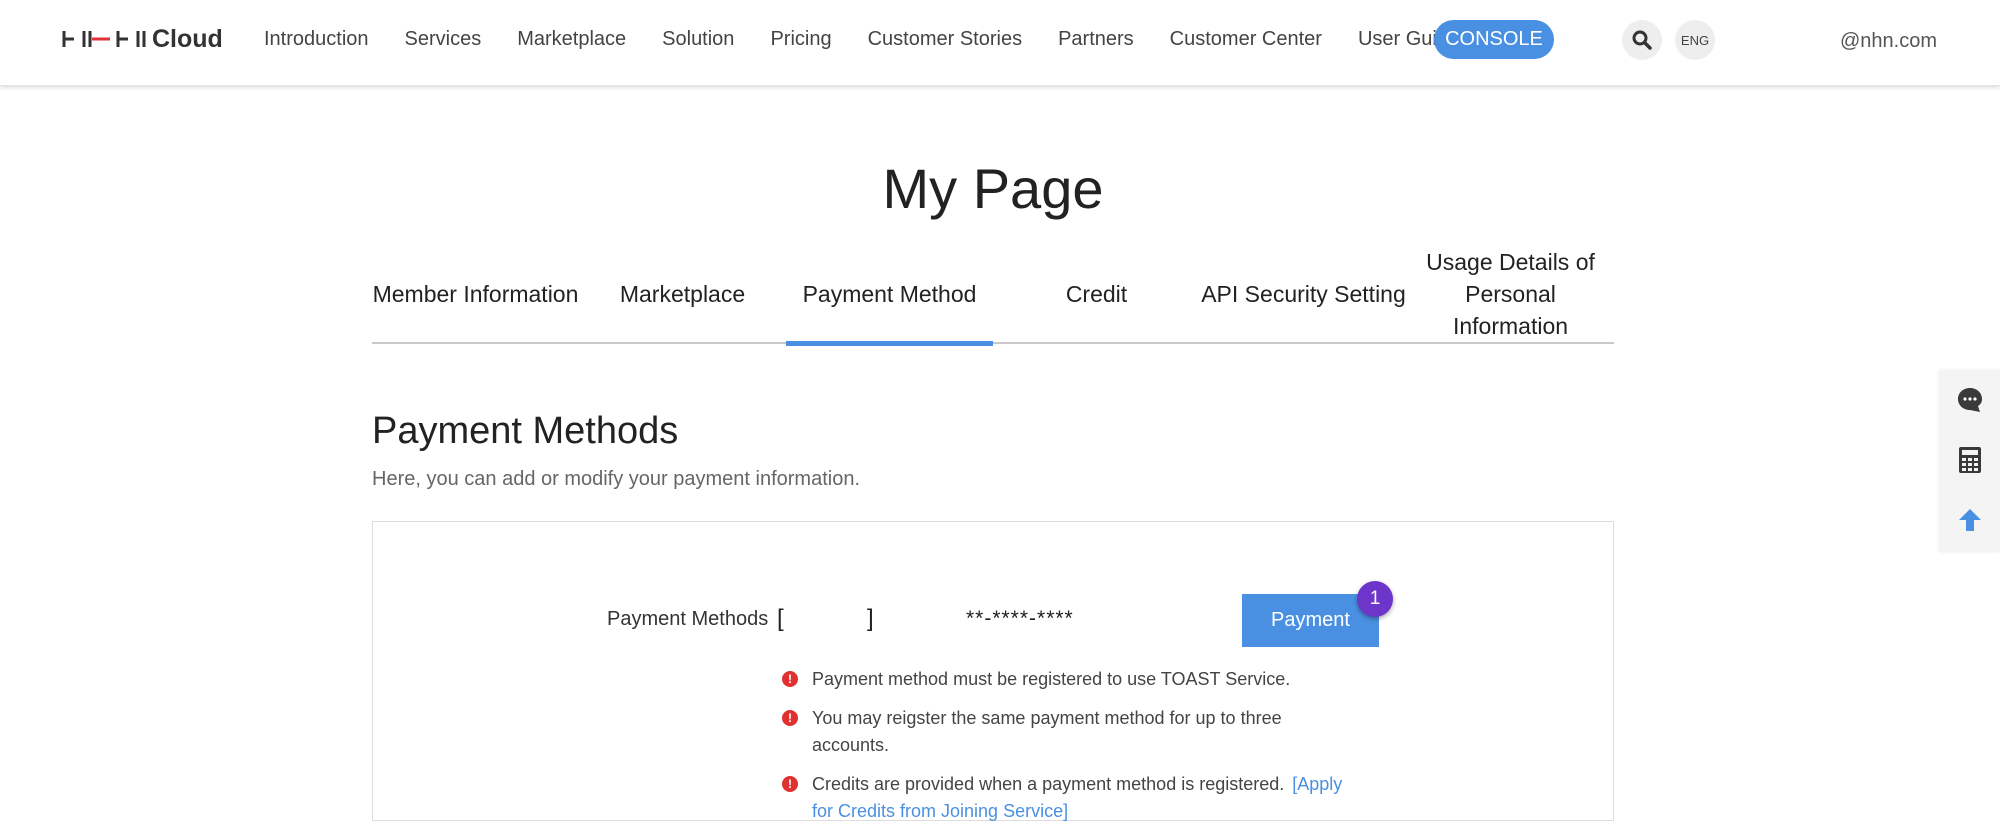 The width and height of the screenshot is (2000, 837). I want to click on account-label: @nhn.com, so click(1888, 41).